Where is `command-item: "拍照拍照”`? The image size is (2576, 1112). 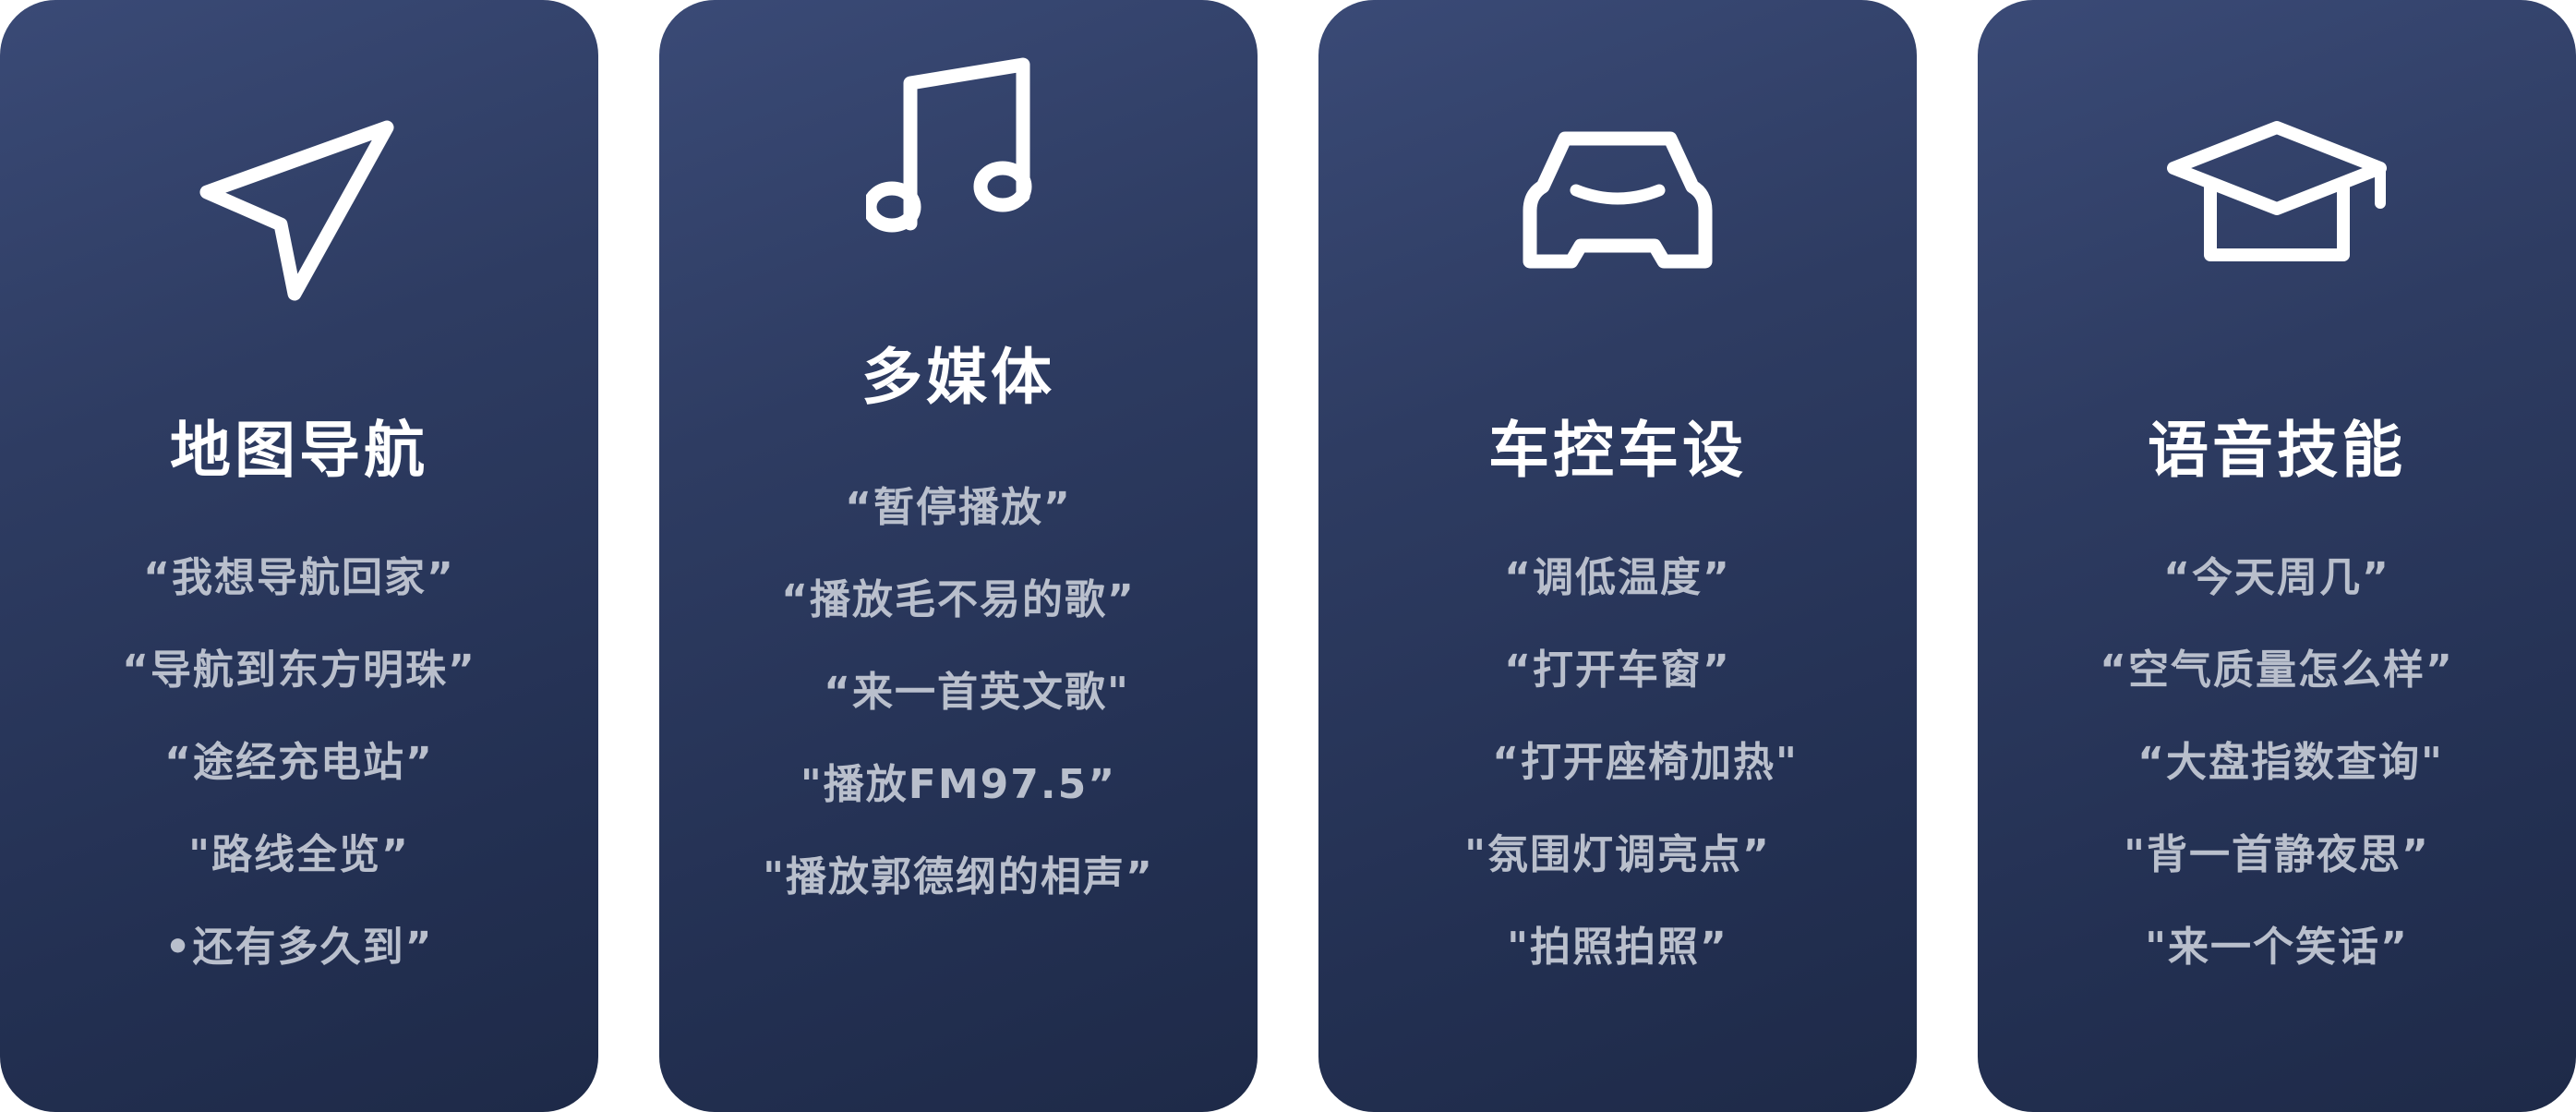
command-item: "拍照拍照” is located at coordinates (1617, 948).